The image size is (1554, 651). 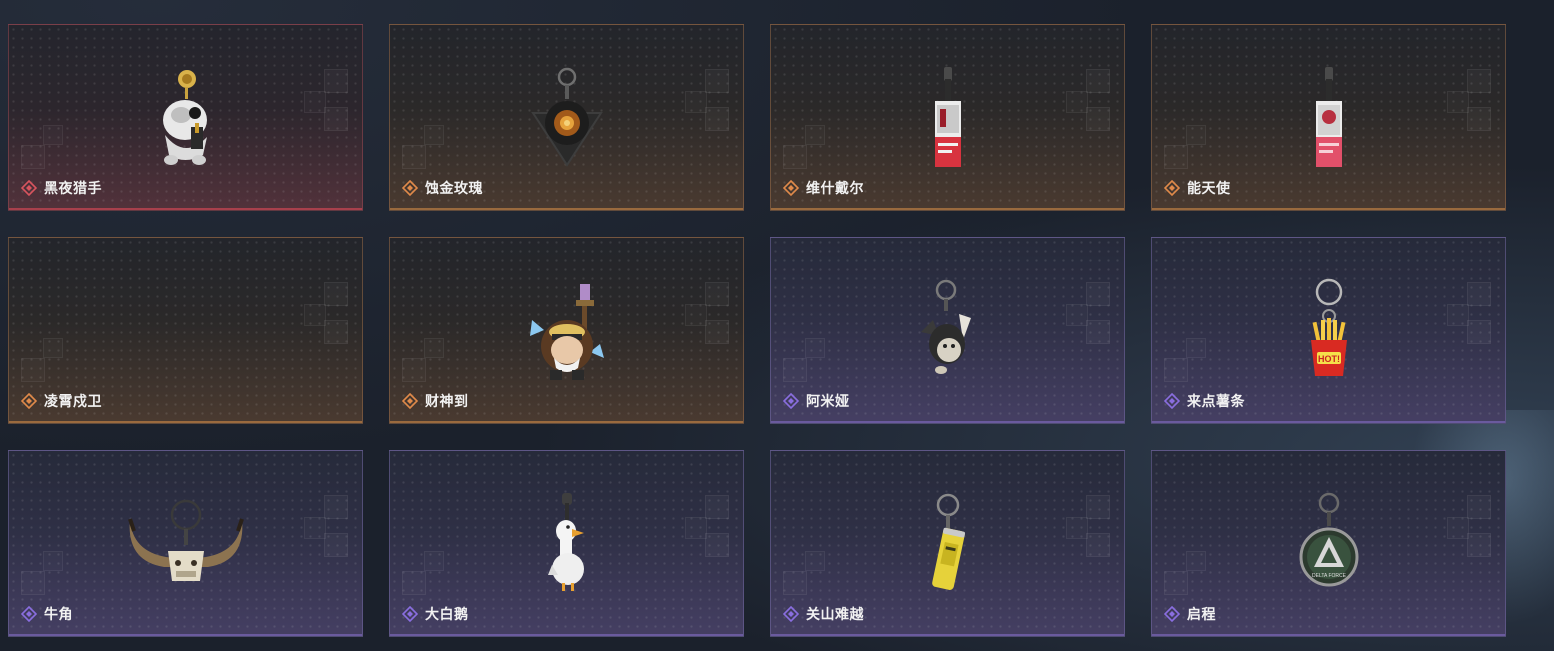 What do you see at coordinates (945, 326) in the screenshot?
I see `bunny-keychain-icon` at bounding box center [945, 326].